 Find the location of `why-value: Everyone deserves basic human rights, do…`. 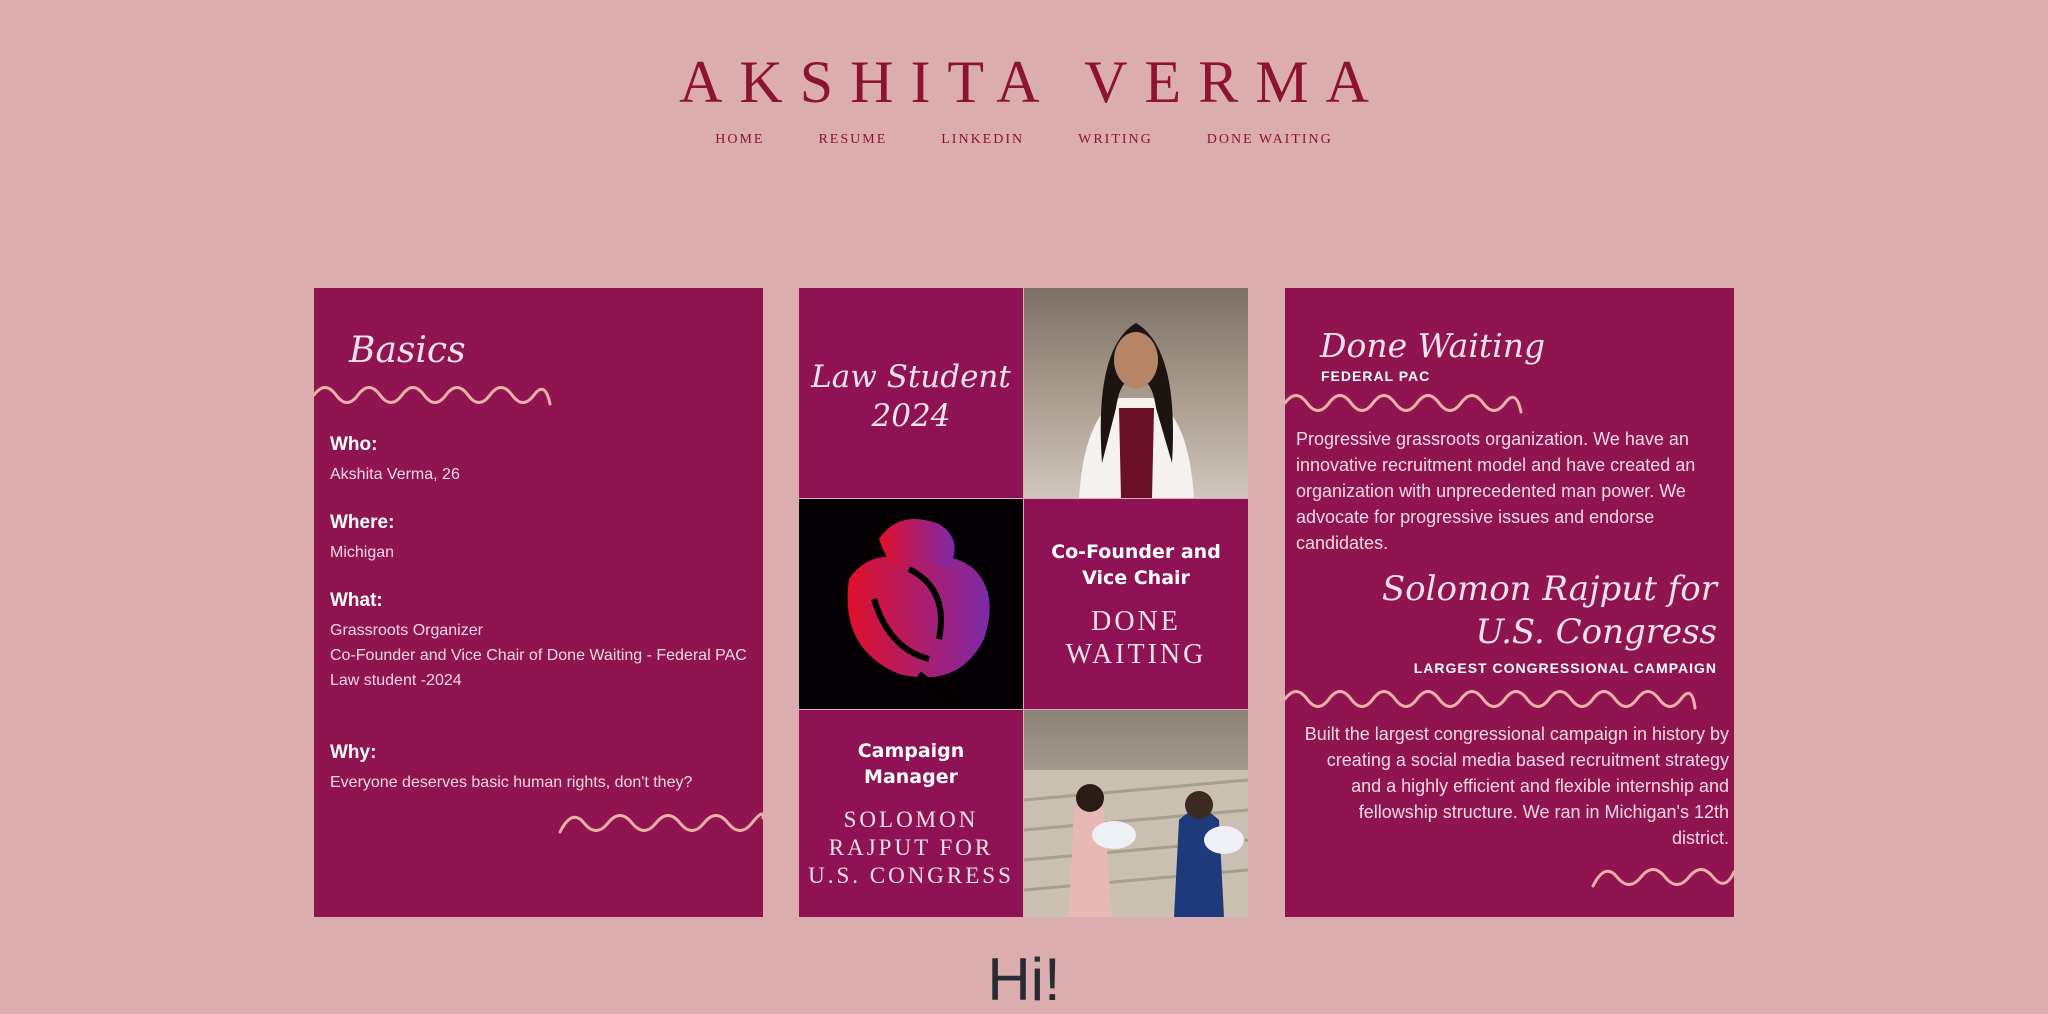

why-value: Everyone deserves basic human rights, do… is located at coordinates (511, 782).